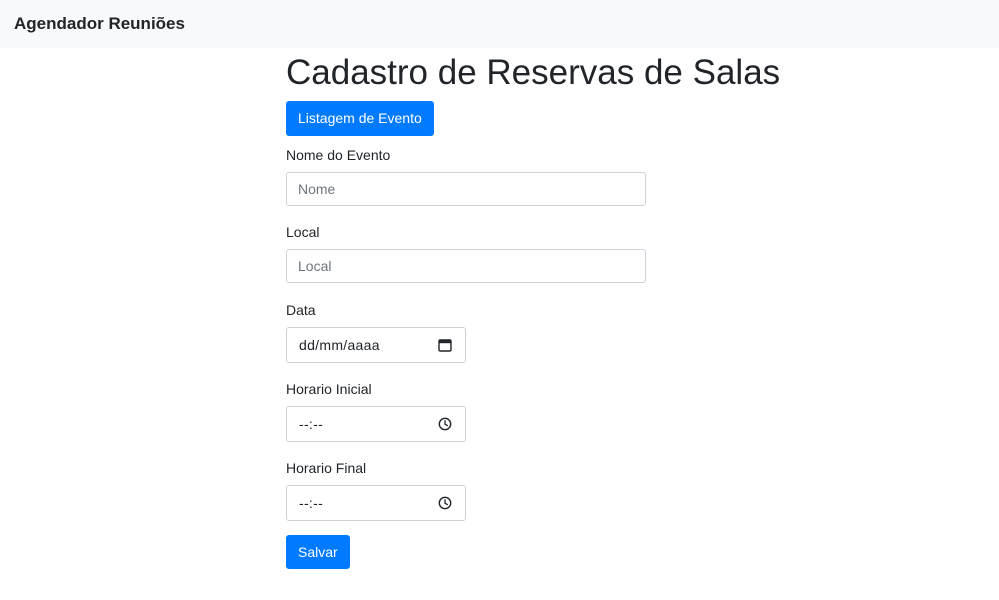 This screenshot has height=600, width=999. Describe the element at coordinates (303, 232) in the screenshot. I see `location-label: Local` at that location.